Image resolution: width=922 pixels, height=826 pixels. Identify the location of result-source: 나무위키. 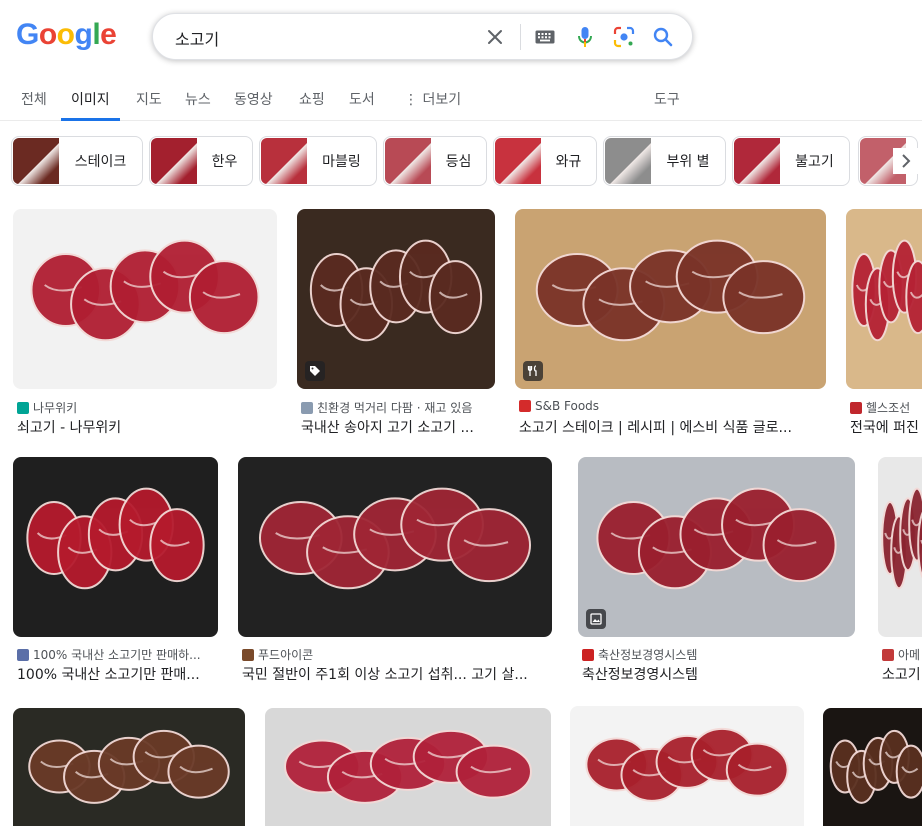
(149, 407).